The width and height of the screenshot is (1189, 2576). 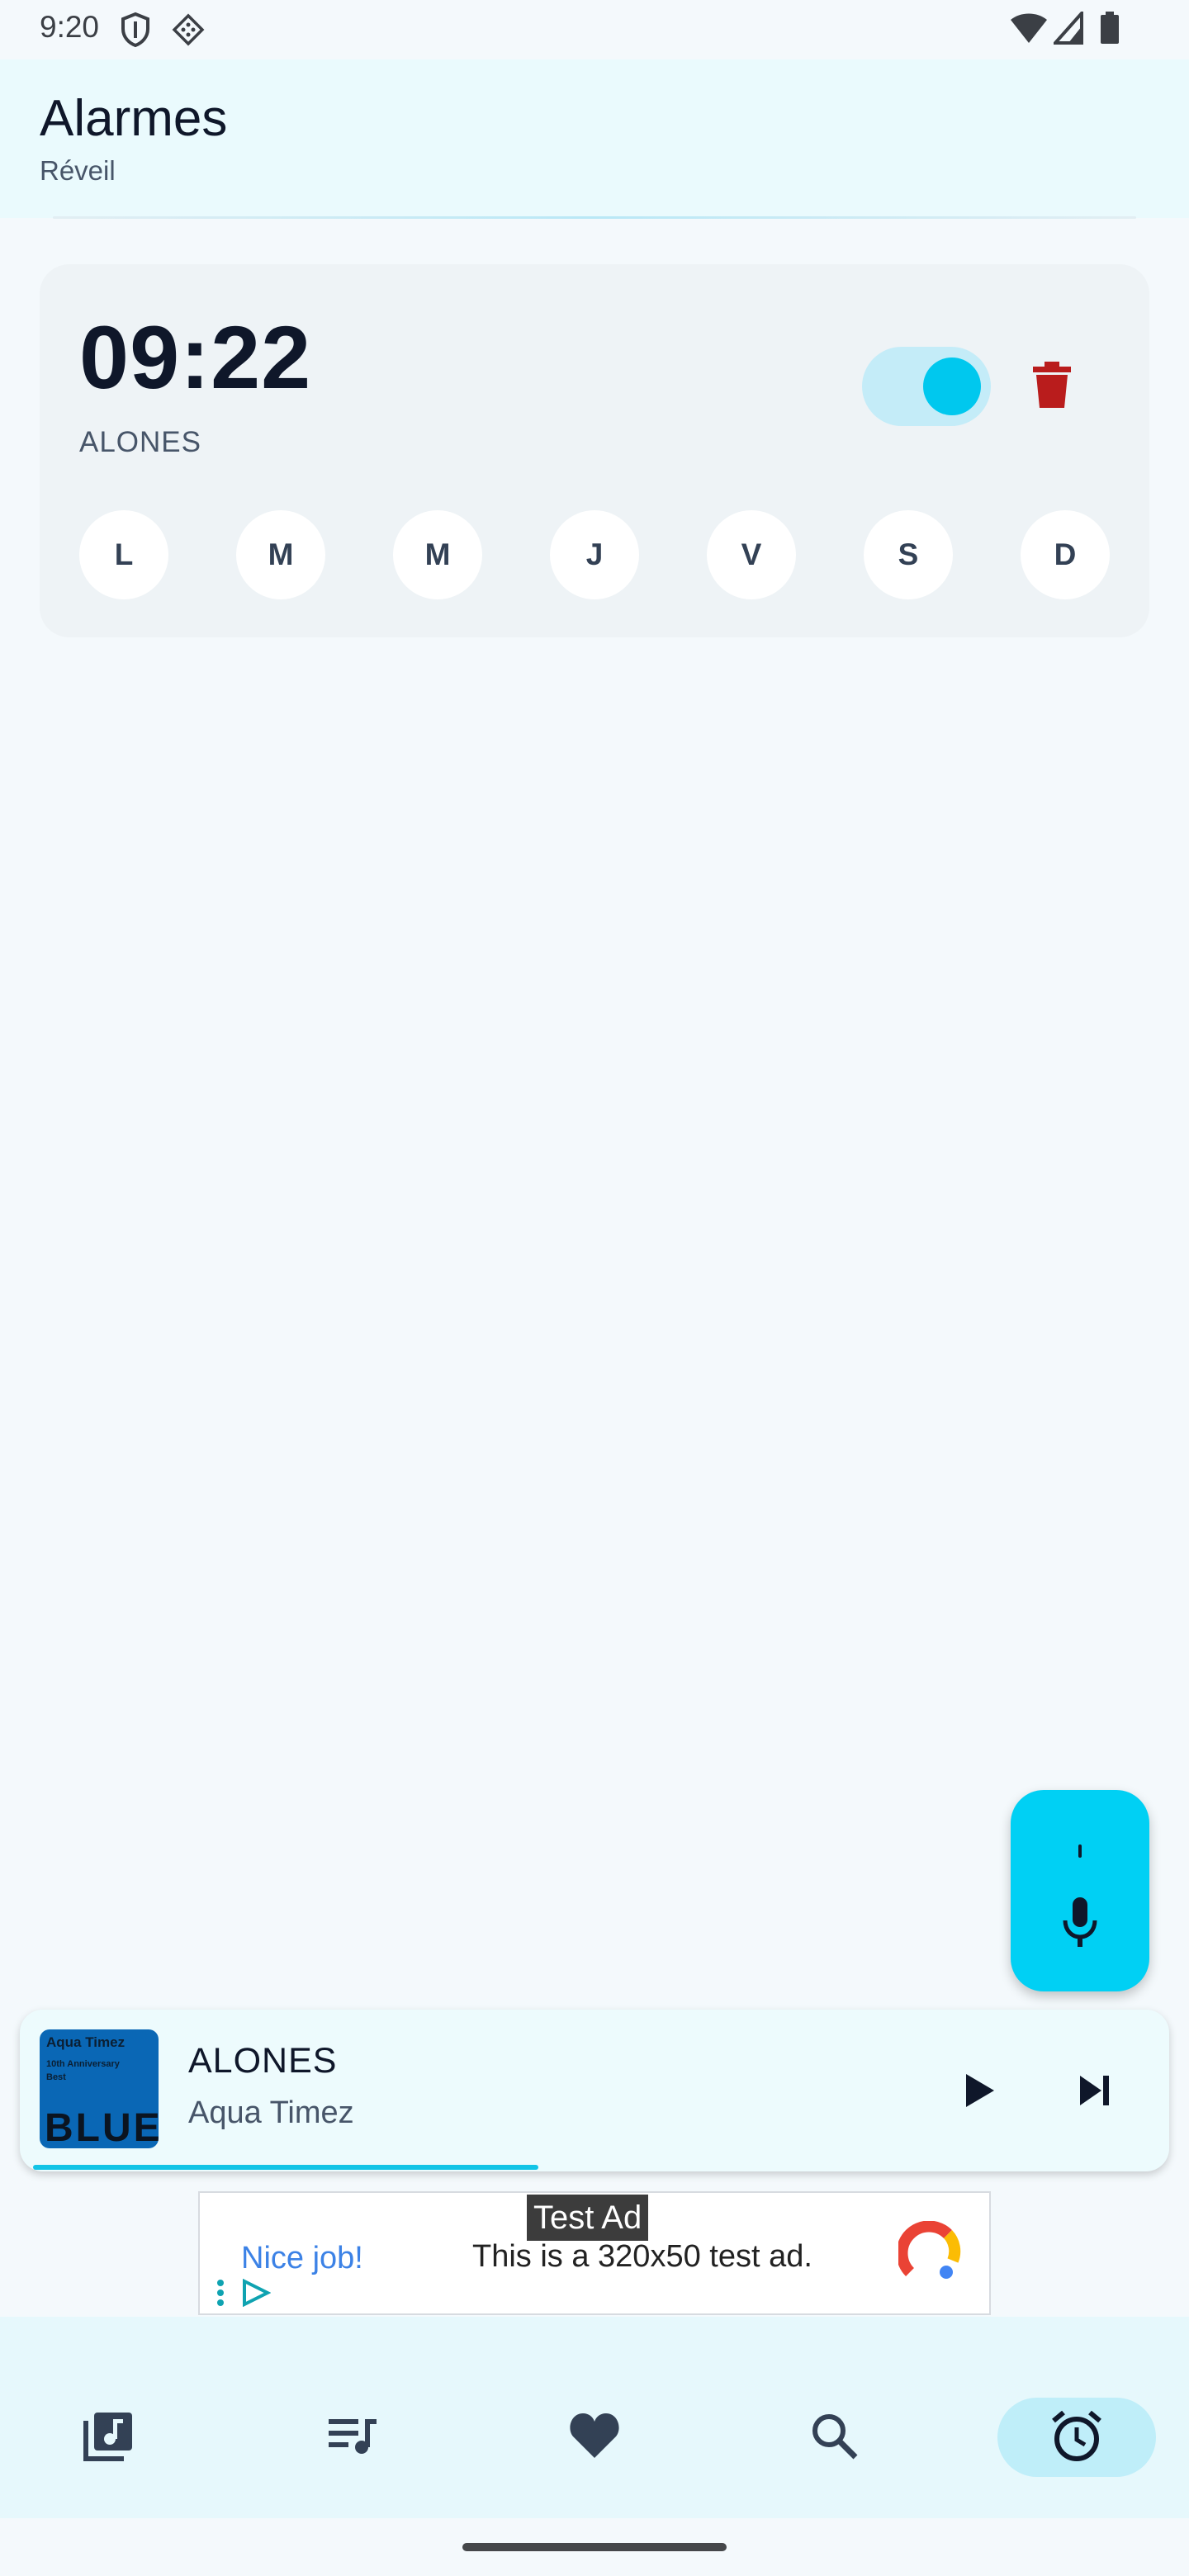 What do you see at coordinates (1029, 31) in the screenshot?
I see `wifi-icon` at bounding box center [1029, 31].